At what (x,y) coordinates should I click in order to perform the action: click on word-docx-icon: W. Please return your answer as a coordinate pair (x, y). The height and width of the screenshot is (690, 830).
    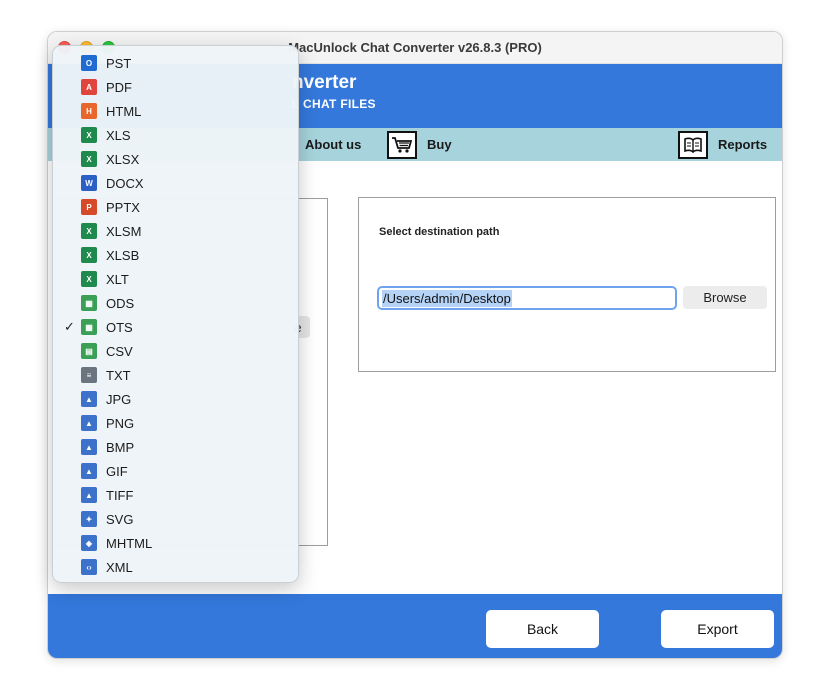
    Looking at the image, I should click on (89, 183).